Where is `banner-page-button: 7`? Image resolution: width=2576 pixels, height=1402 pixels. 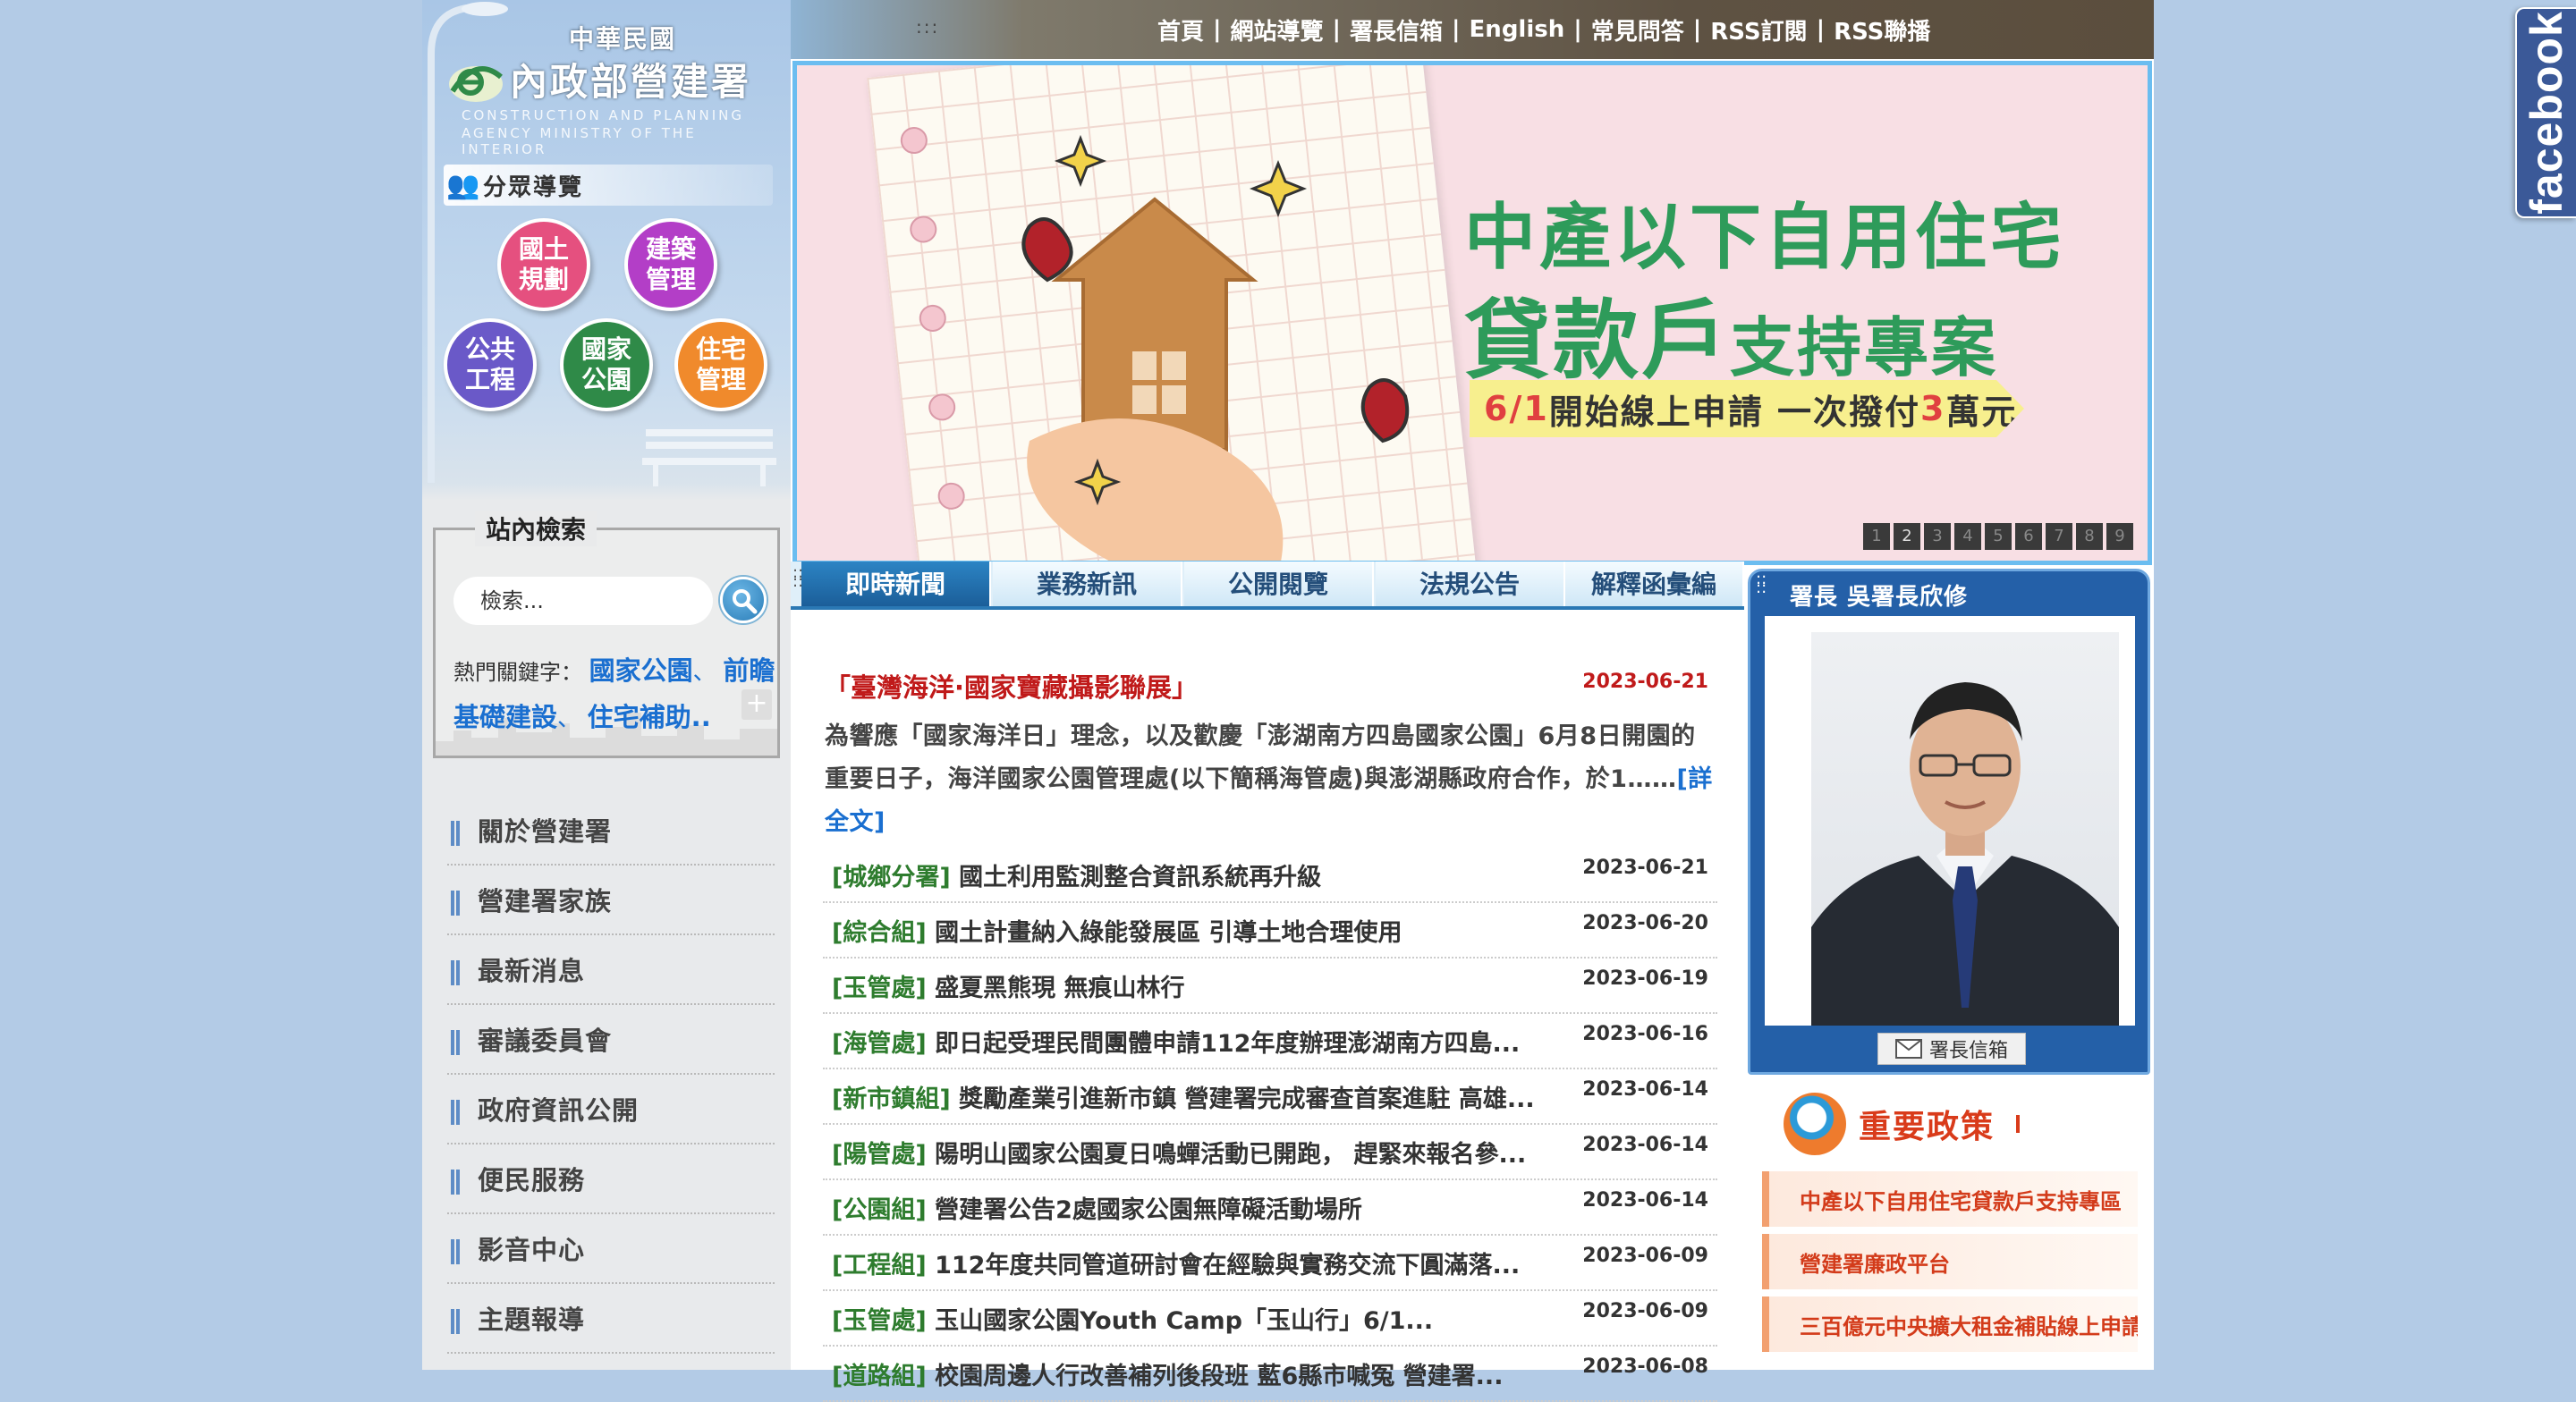
banner-page-button: 7 is located at coordinates (2059, 536).